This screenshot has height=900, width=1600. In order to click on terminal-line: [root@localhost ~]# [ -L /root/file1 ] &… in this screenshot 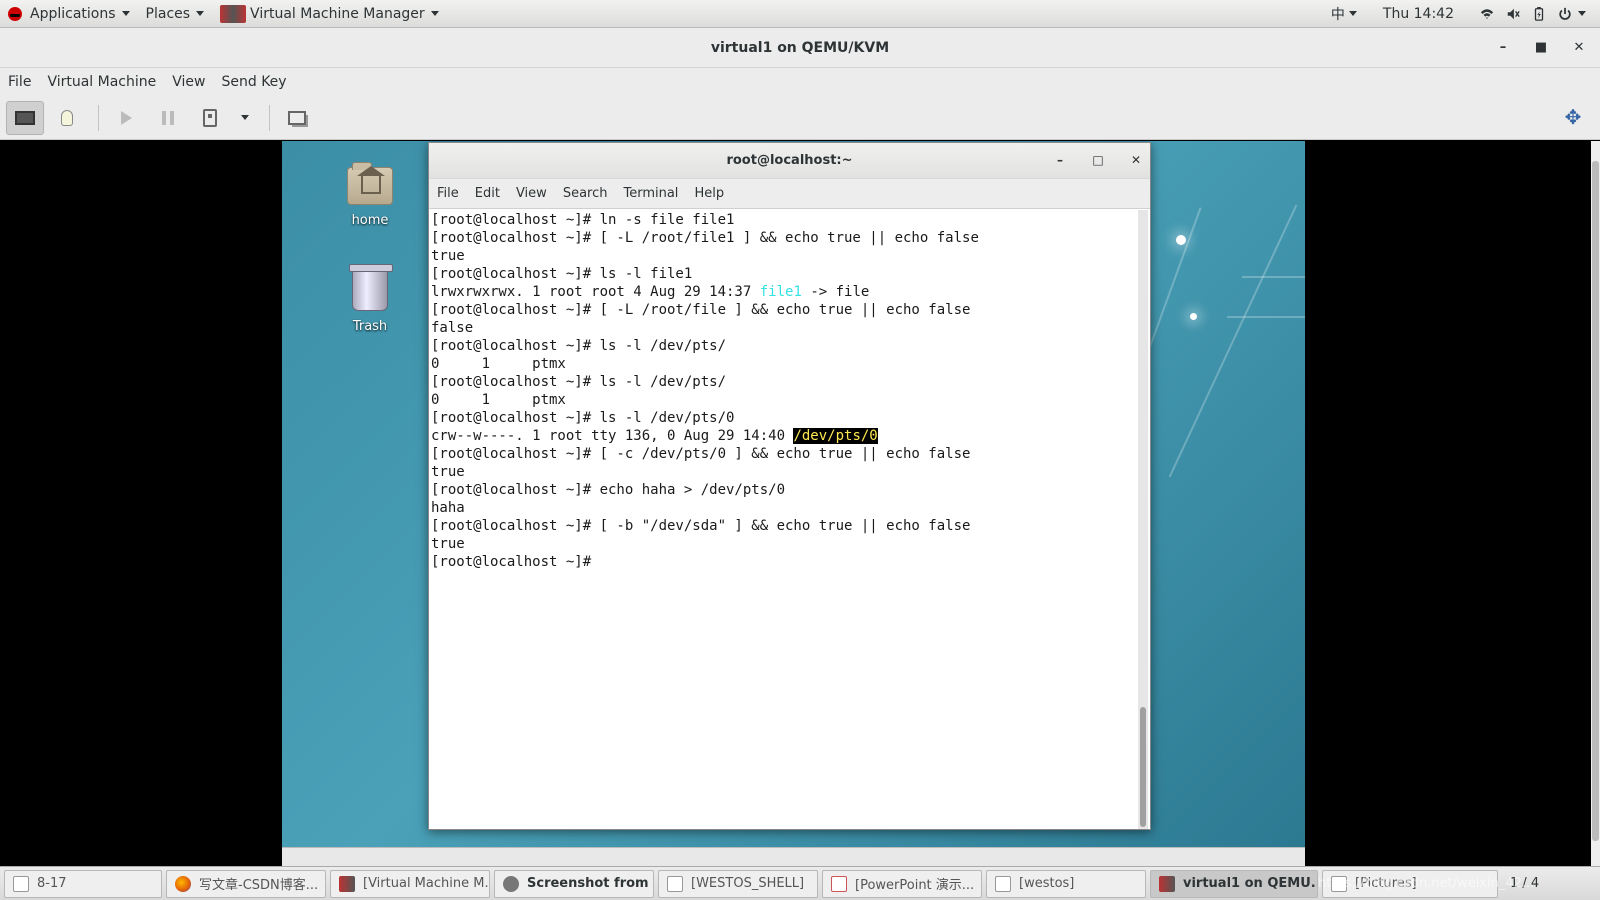, I will do `click(705, 238)`.